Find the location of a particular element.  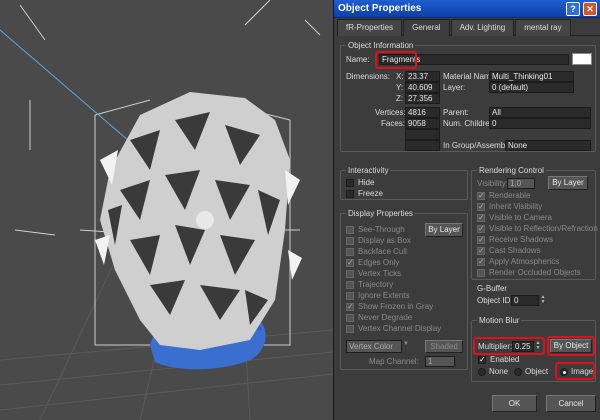

in-group-label: In Group/Assembly: is located at coordinates (478, 145).